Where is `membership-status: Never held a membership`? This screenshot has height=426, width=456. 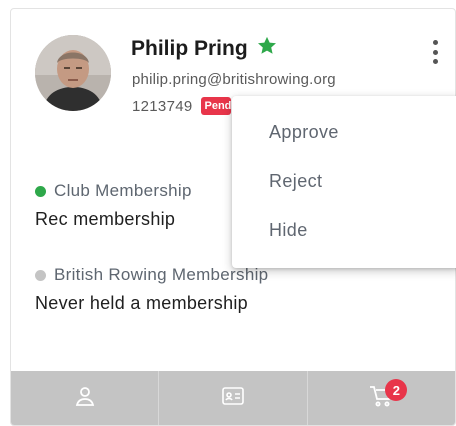
membership-status: Never held a membership is located at coordinates (141, 303).